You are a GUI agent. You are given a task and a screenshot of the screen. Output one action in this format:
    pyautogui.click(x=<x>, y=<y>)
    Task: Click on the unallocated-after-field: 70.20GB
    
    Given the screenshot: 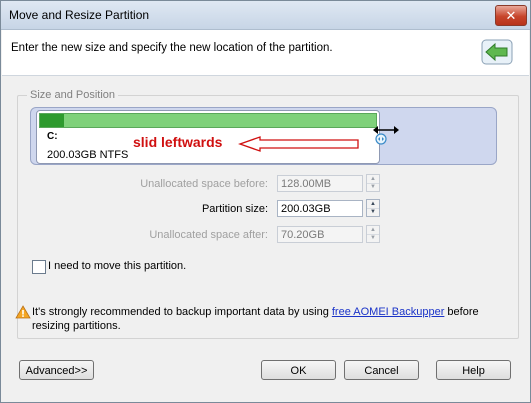 What is the action you would take?
    pyautogui.click(x=320, y=234)
    